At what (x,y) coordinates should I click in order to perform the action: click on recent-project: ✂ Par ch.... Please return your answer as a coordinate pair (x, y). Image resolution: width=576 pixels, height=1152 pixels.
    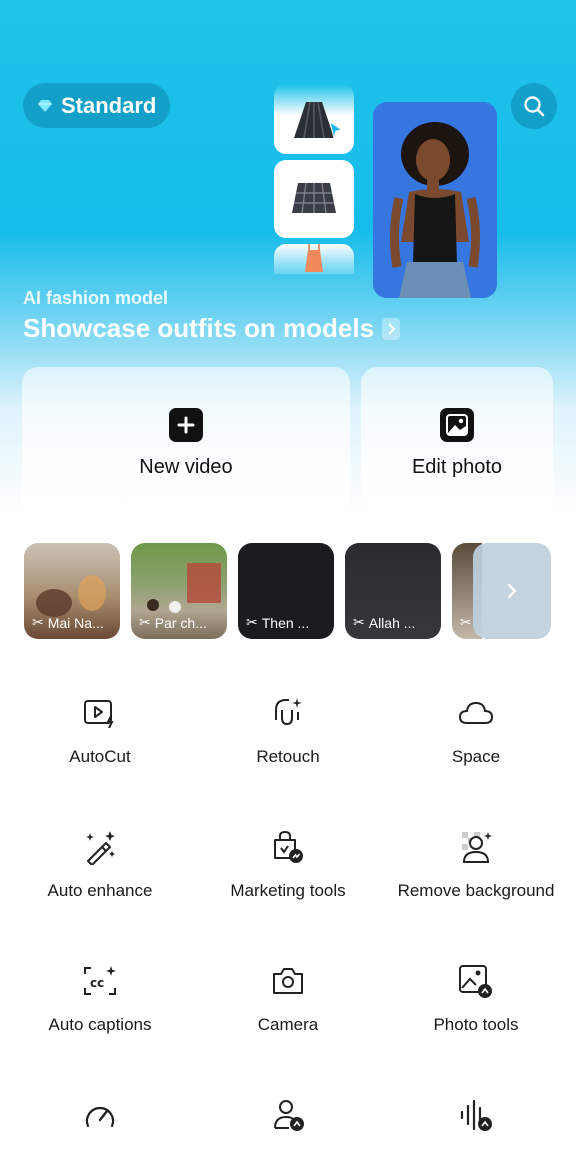
    Looking at the image, I should click on (179, 591).